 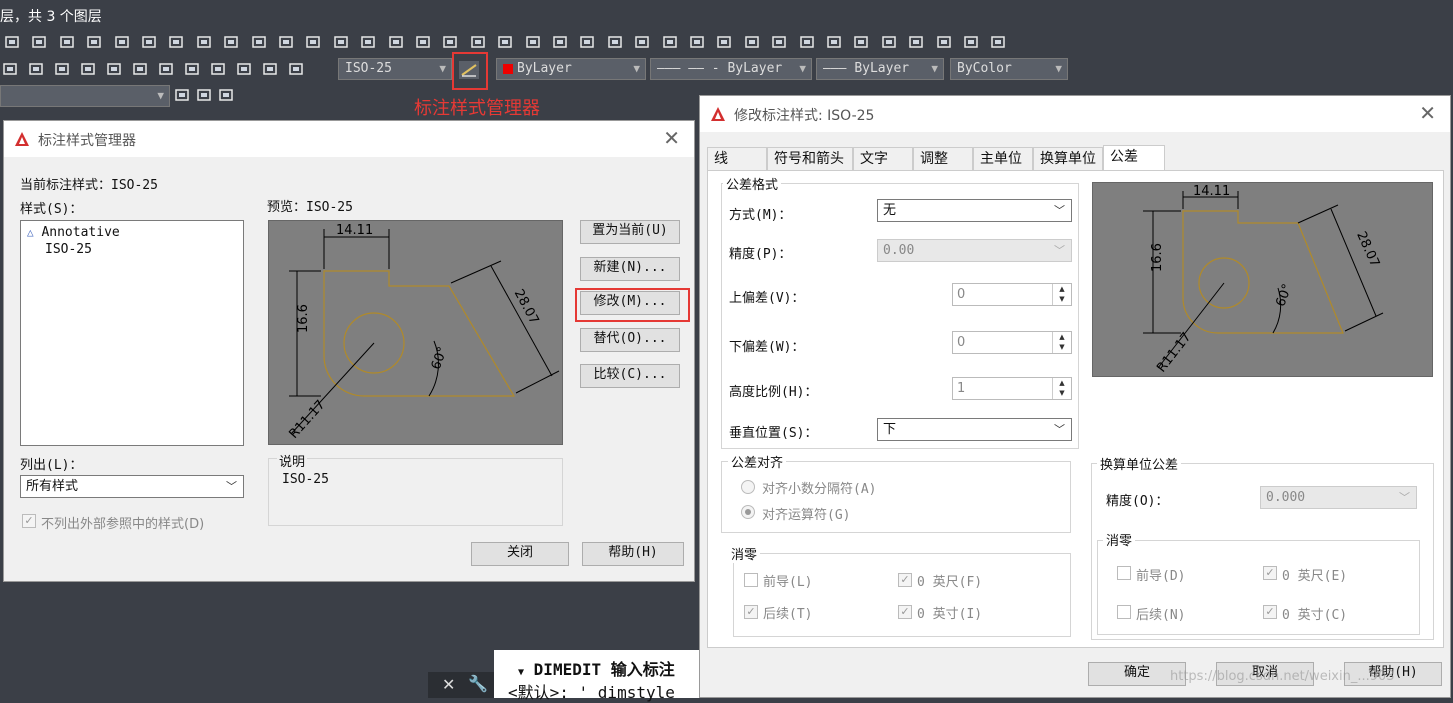 What do you see at coordinates (751, 580) in the screenshot?
I see `leading-checkbox` at bounding box center [751, 580].